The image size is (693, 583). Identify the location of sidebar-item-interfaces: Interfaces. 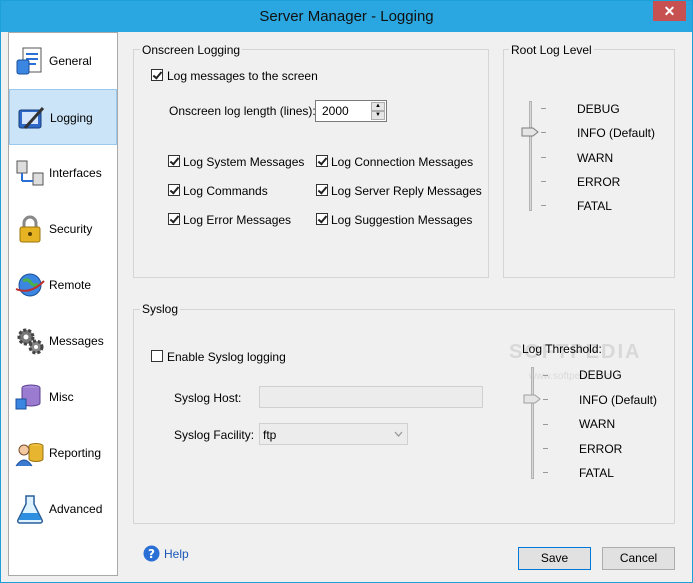
(63, 173).